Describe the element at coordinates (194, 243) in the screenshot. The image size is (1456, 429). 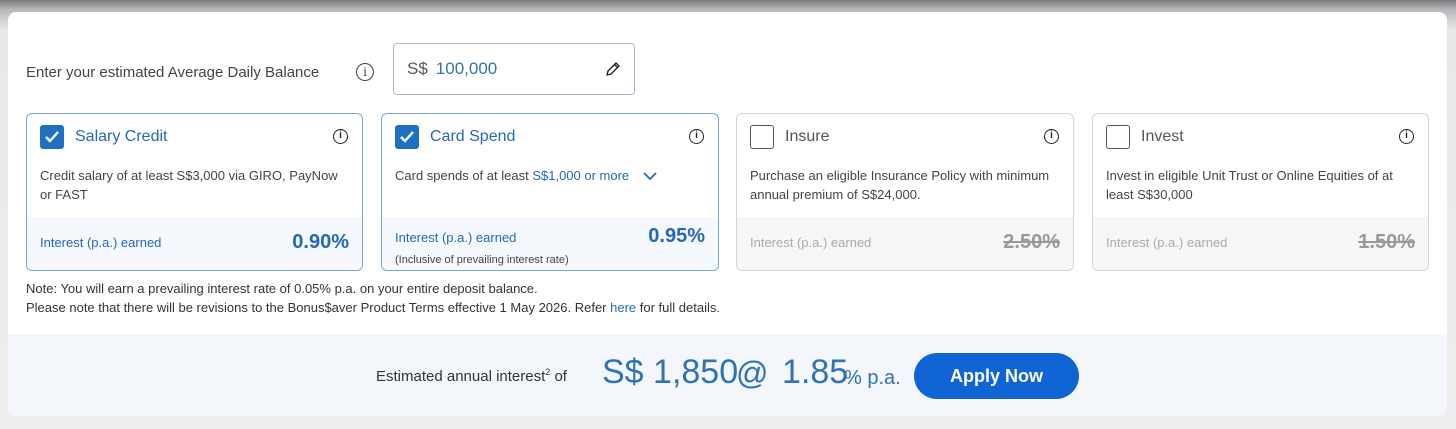
I see `card-interest-footer: Interest (p.a.) earned 0.90%` at that location.